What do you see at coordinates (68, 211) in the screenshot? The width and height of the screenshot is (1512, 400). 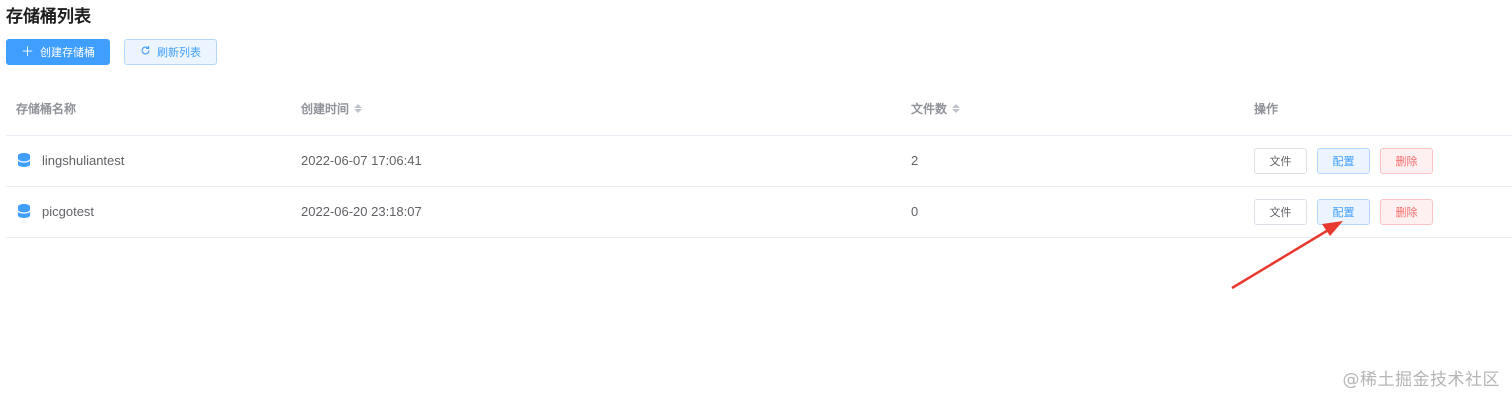 I see `bucket-name: picgotest` at bounding box center [68, 211].